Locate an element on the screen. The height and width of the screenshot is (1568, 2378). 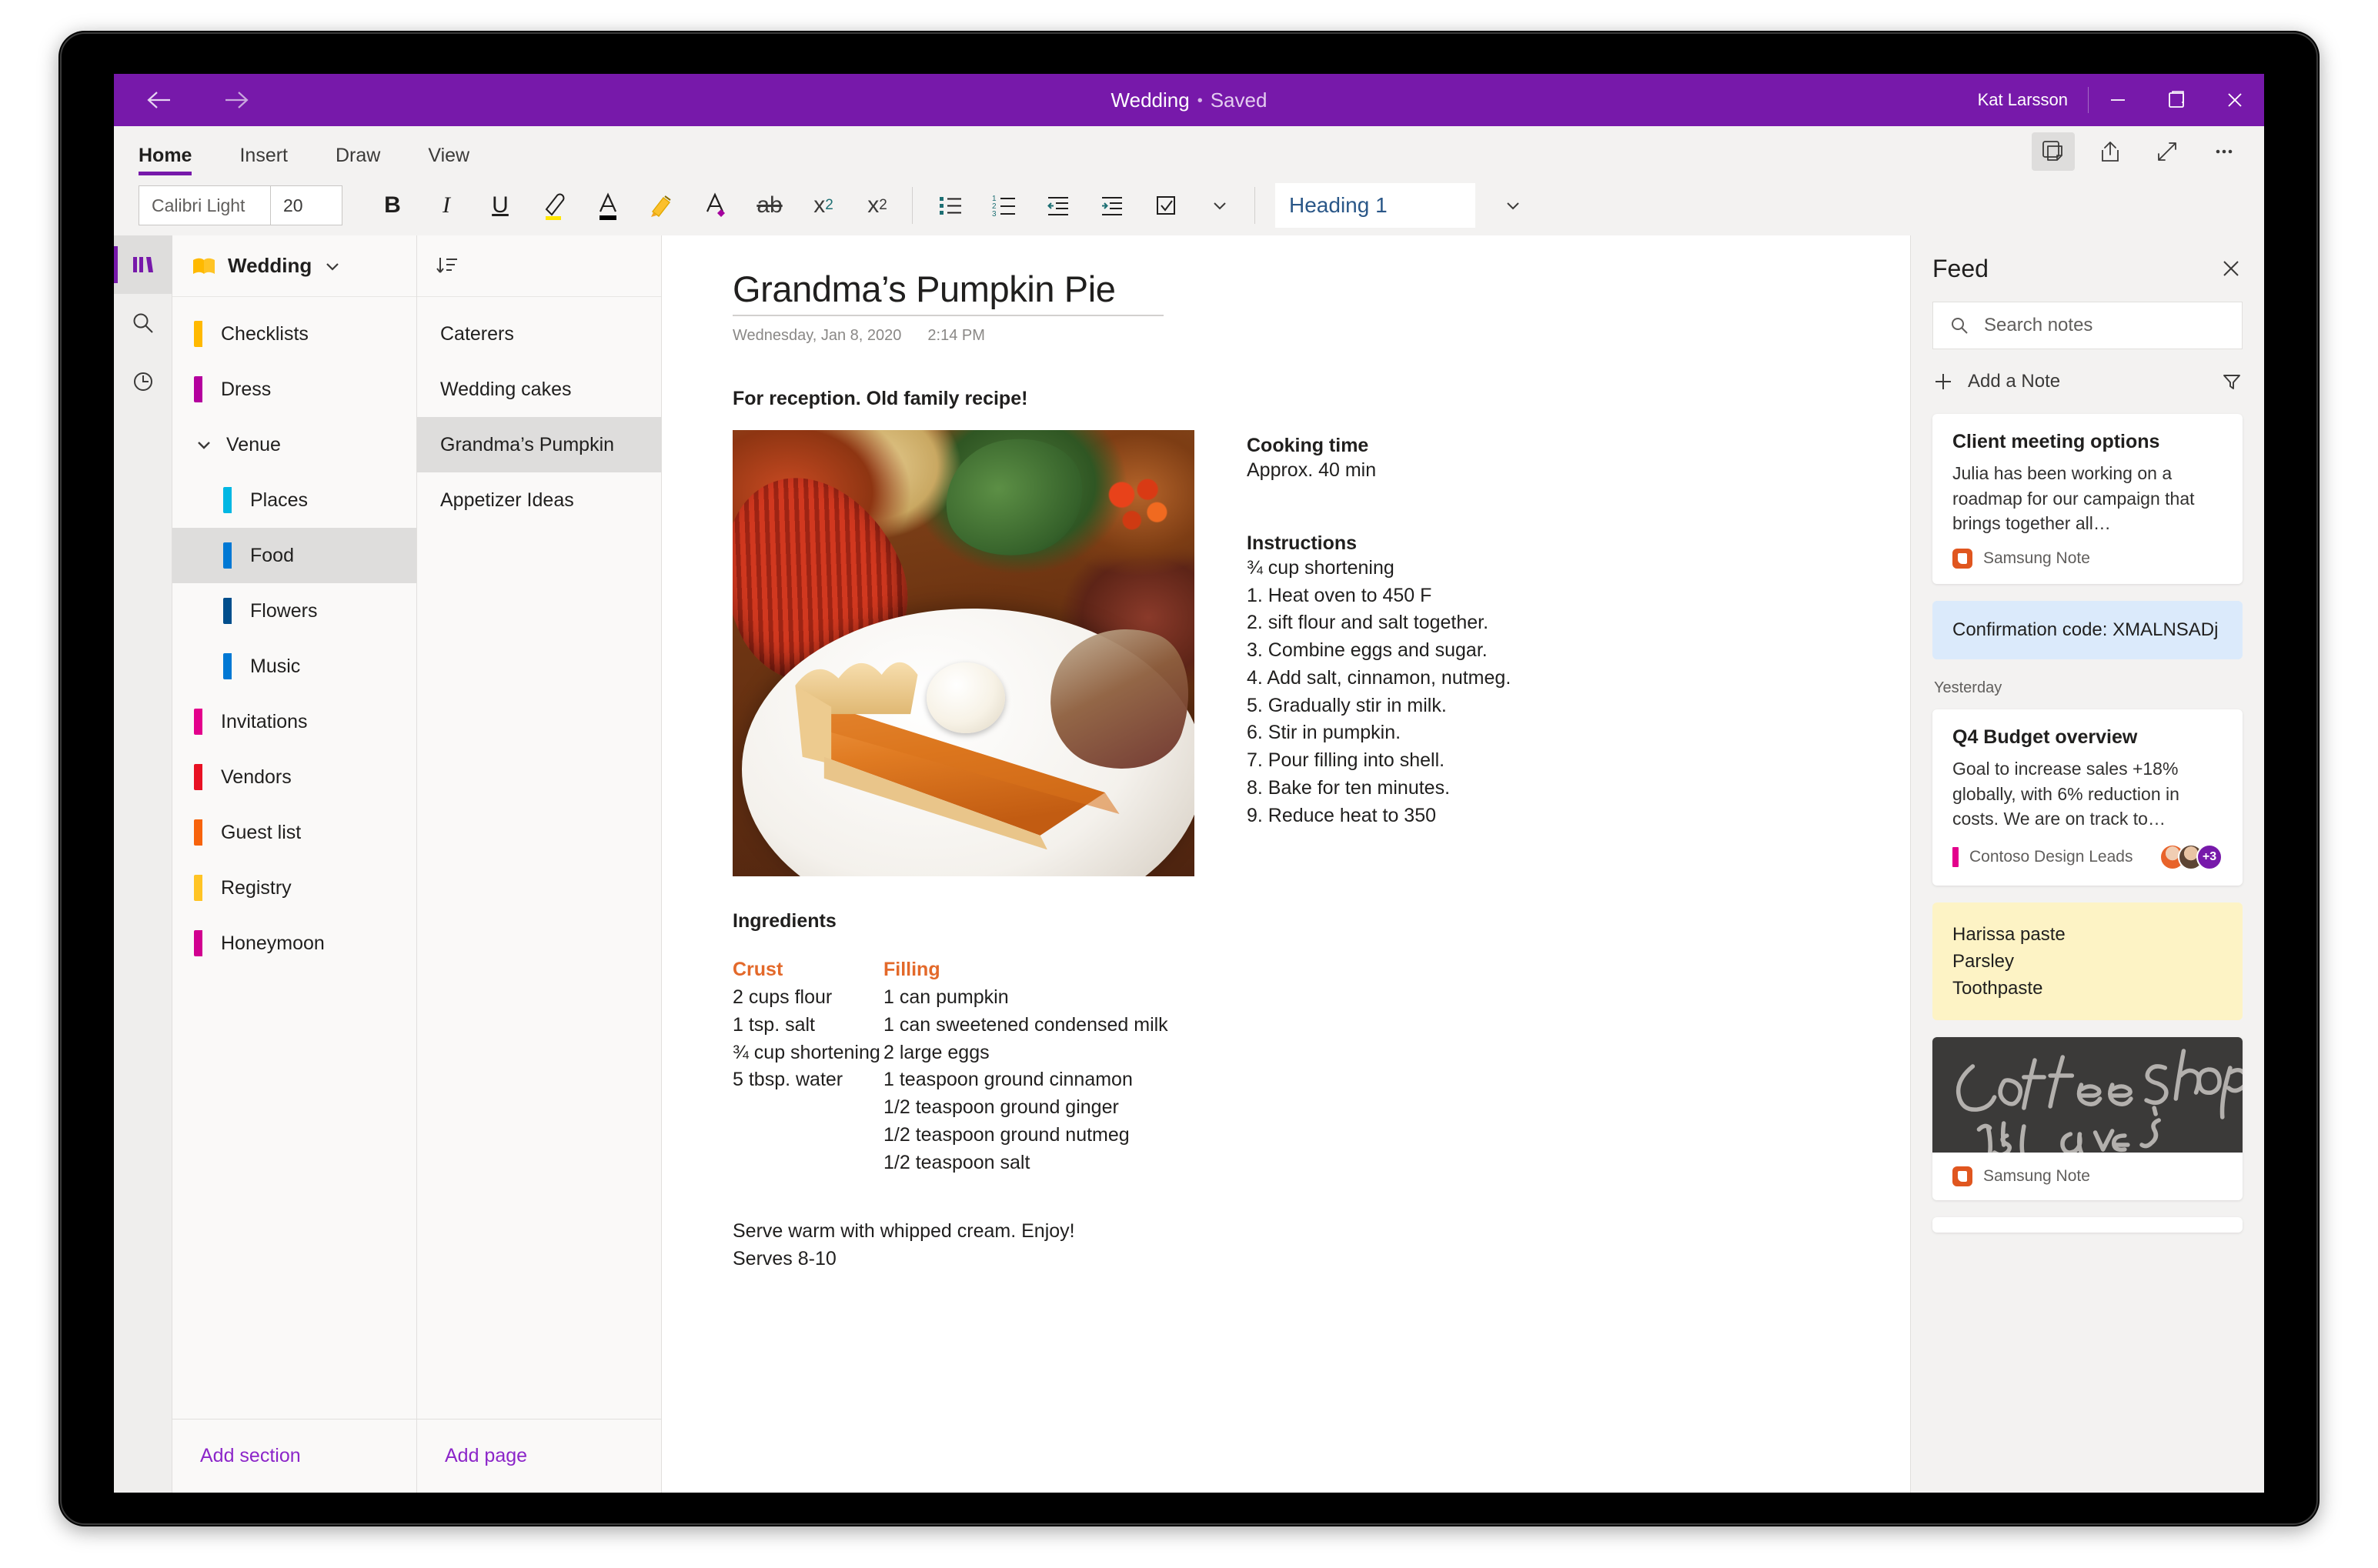
todo-checkbox-icon is located at coordinates (1166, 205).